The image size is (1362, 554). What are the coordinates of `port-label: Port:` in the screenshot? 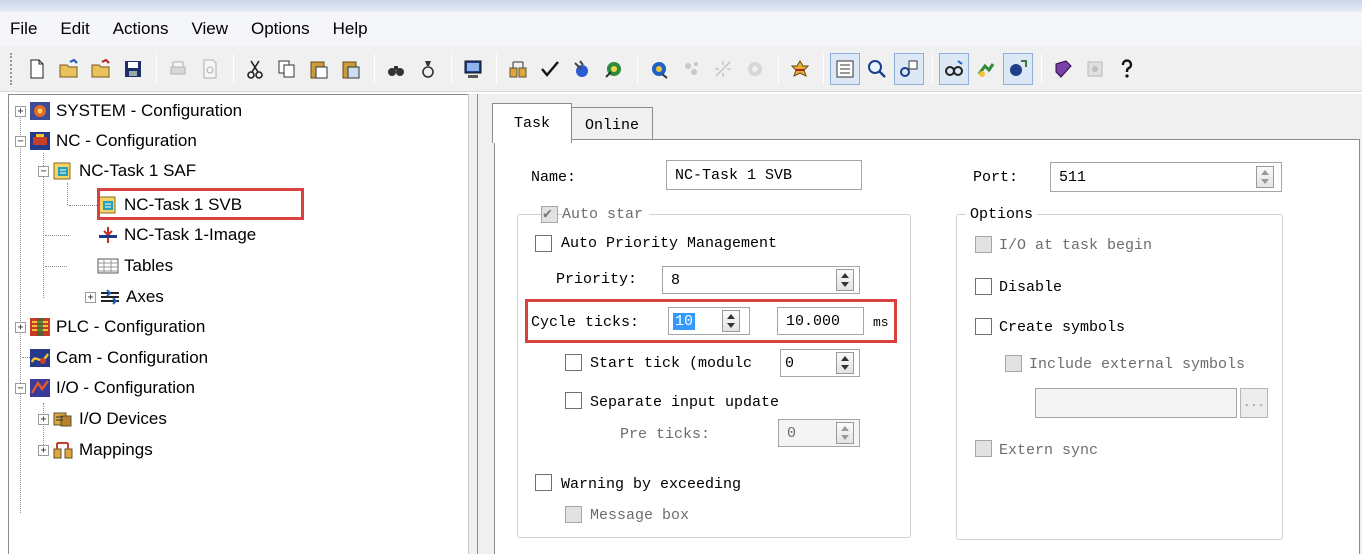 It's located at (996, 177).